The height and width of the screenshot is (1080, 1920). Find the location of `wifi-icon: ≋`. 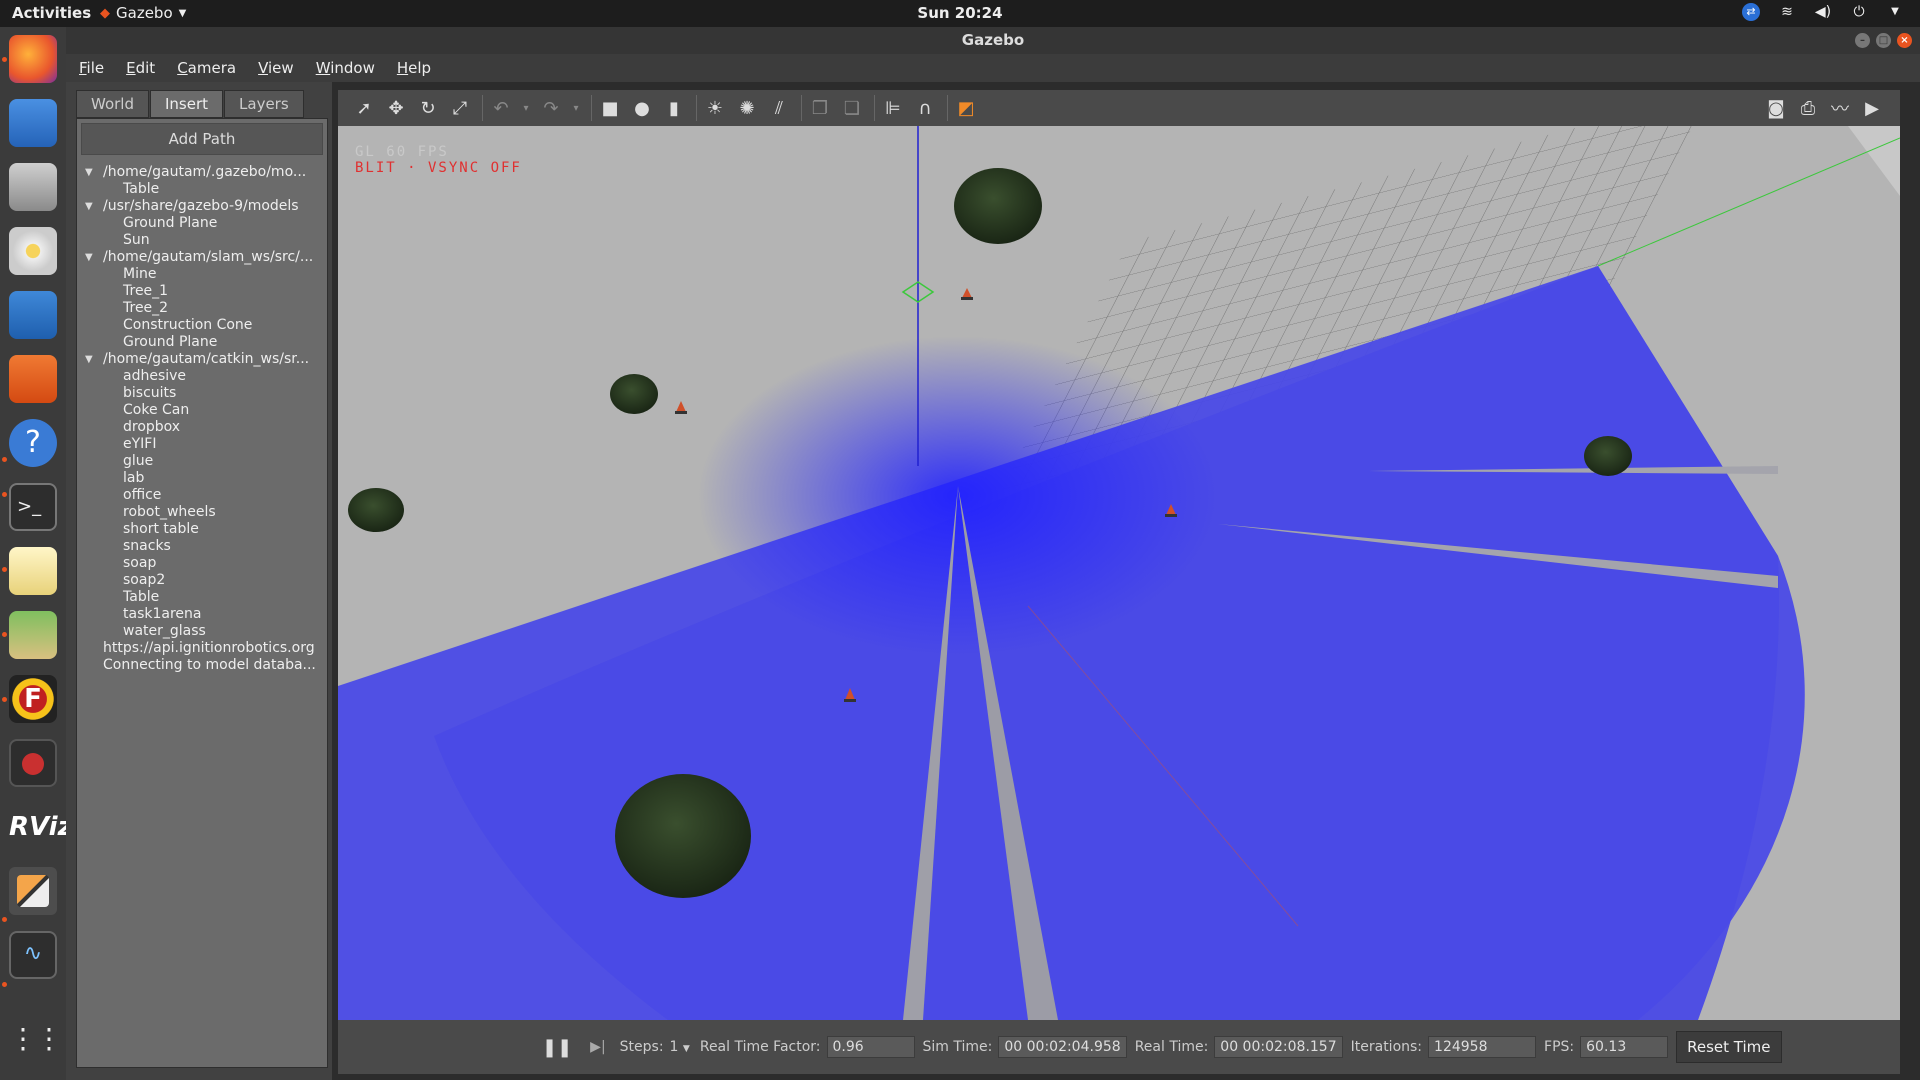

wifi-icon: ≋ is located at coordinates (1787, 12).